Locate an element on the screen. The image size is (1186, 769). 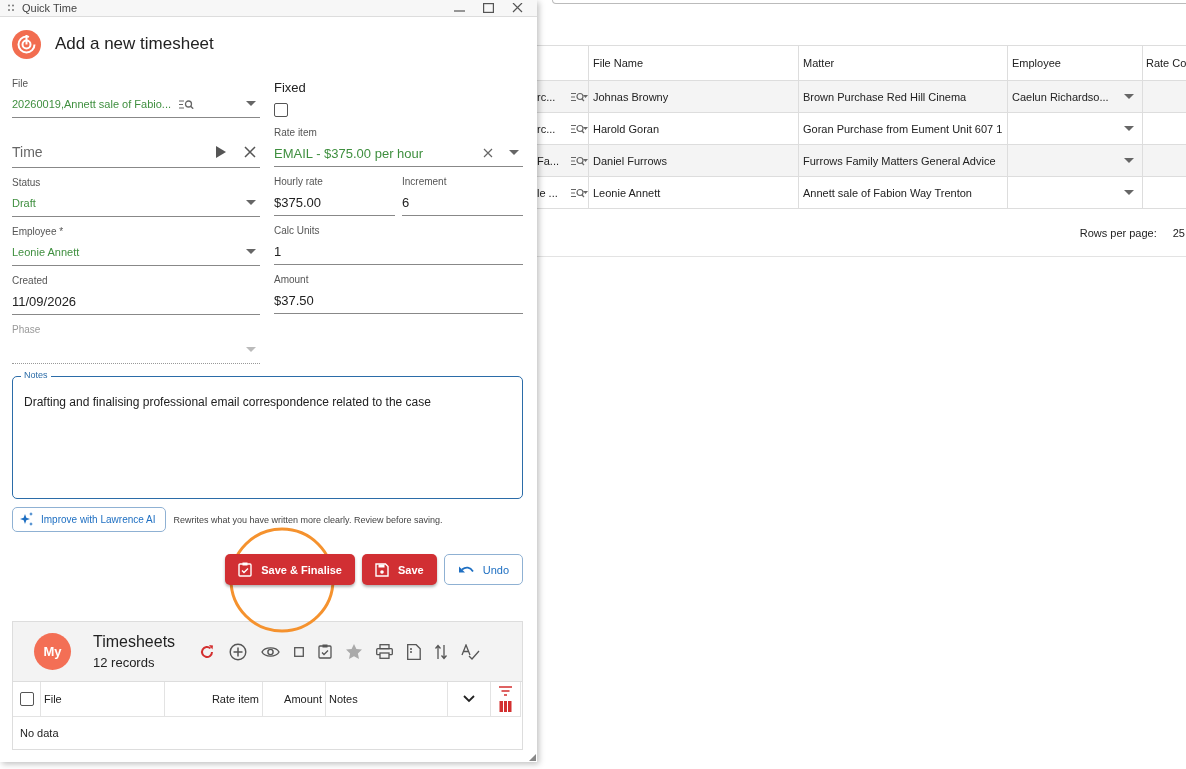
undo-button: Undo is located at coordinates (483, 569).